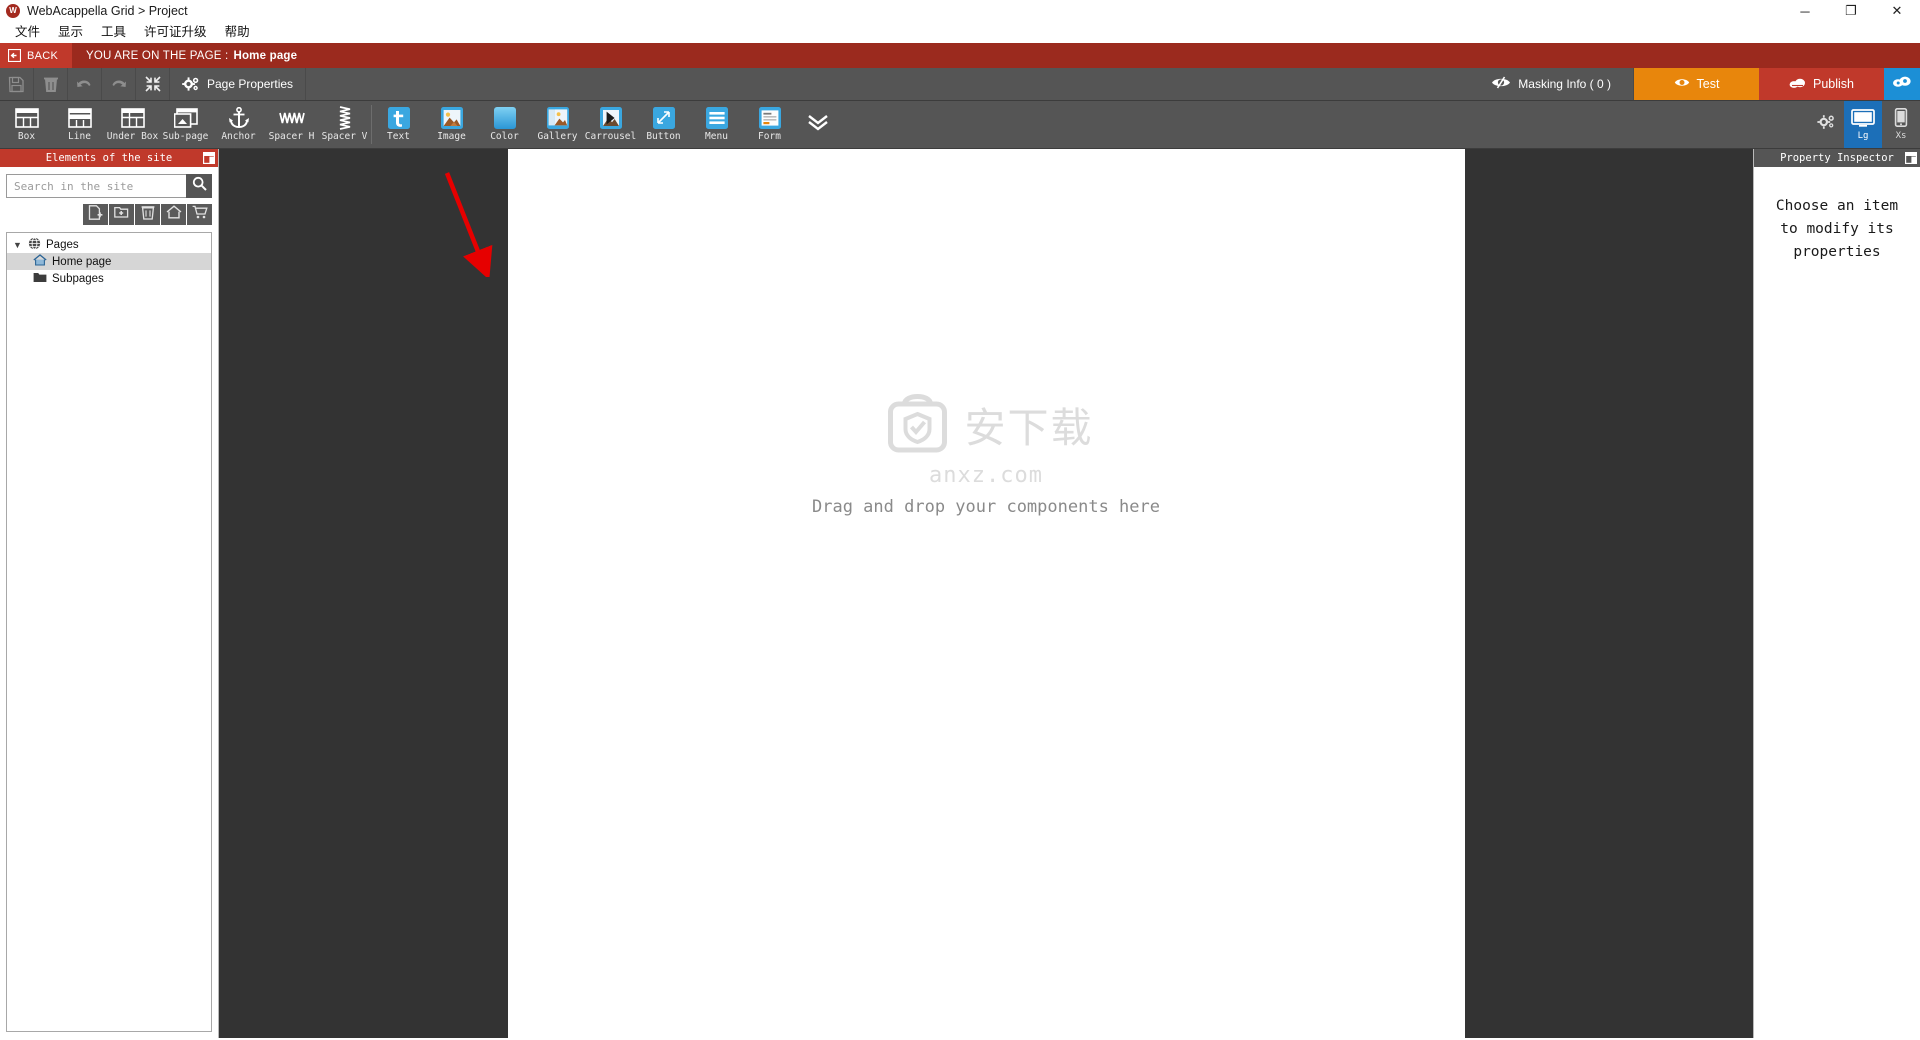 The image size is (1920, 1040). I want to click on left-panel-title: Elements of the site, so click(109, 158).